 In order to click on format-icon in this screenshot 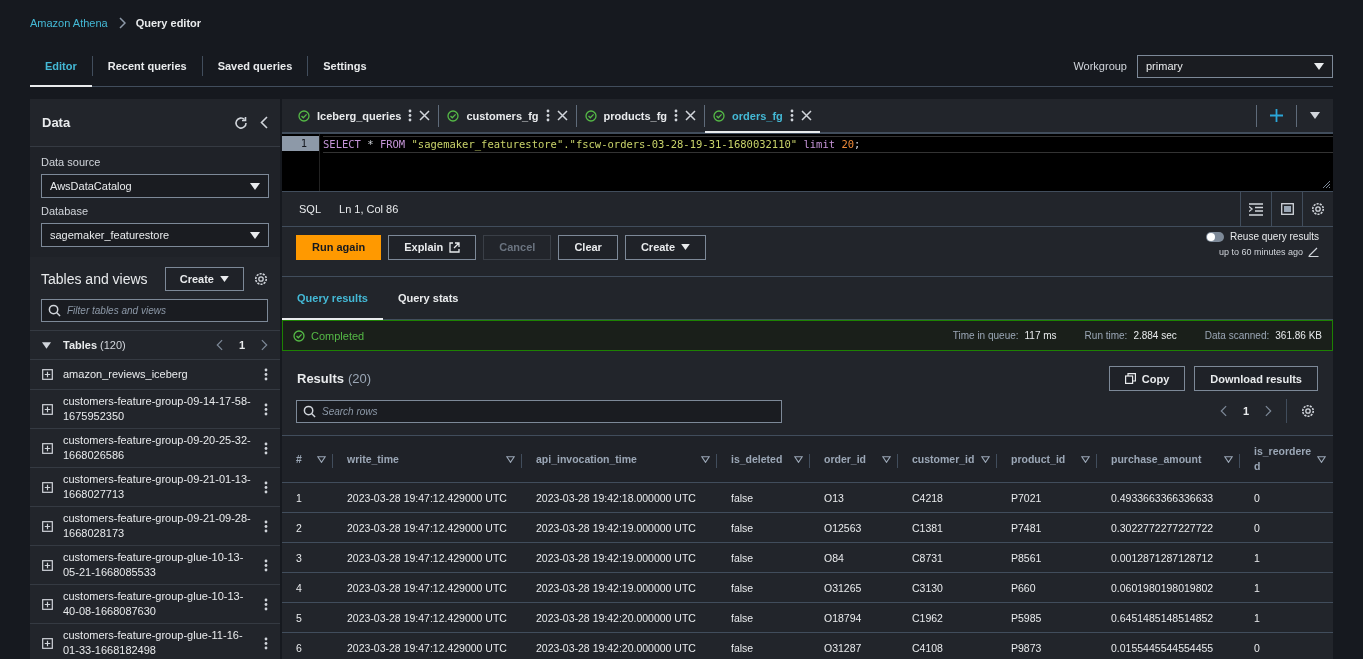, I will do `click(1256, 209)`.